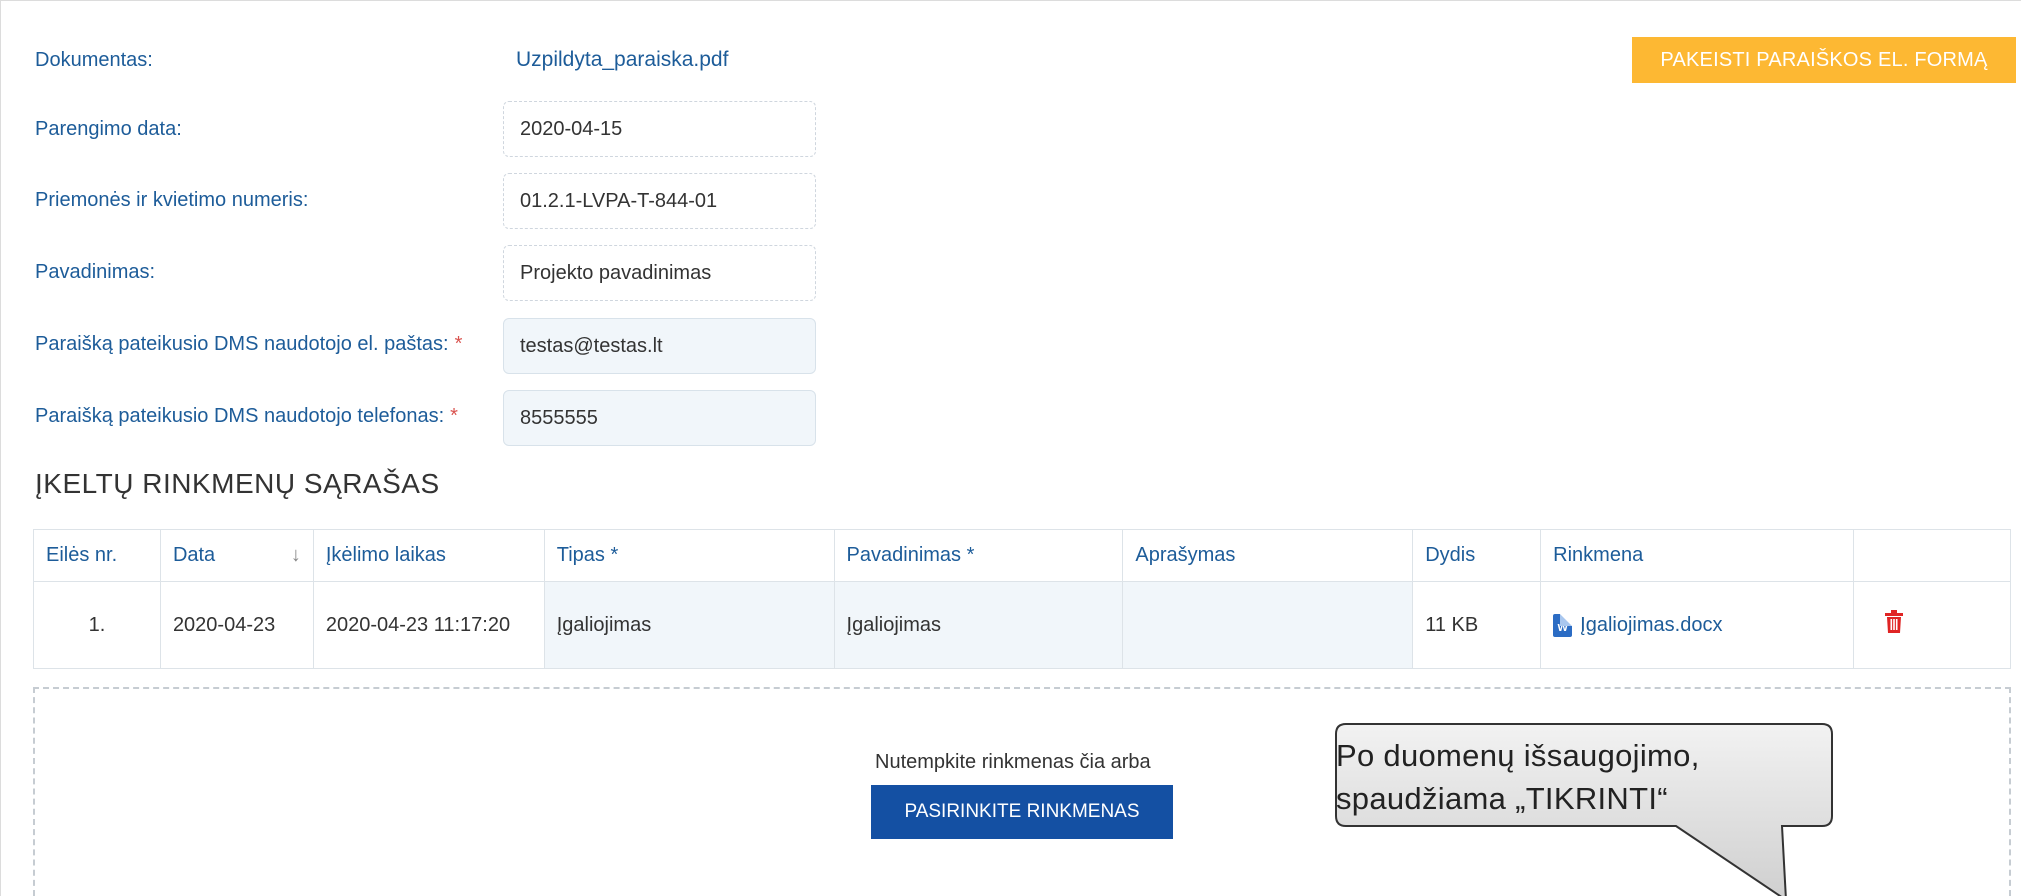 This screenshot has height=896, width=2021. What do you see at coordinates (1268, 555) in the screenshot?
I see `col-header-description: Aprašymas` at bounding box center [1268, 555].